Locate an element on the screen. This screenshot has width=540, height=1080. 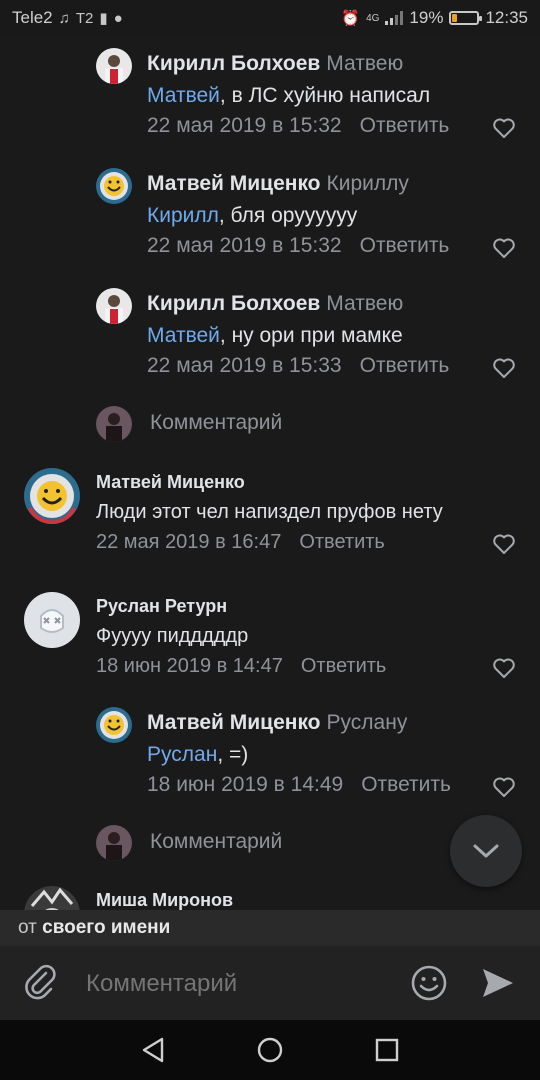
comment-date: 18 июн 2019 в 14:49 is located at coordinates (245, 784).